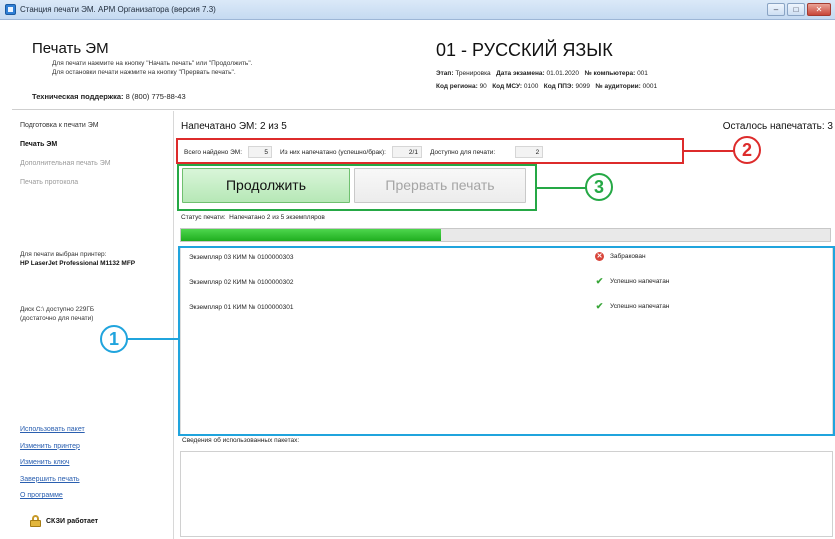 This screenshot has width=835, height=539. What do you see at coordinates (333, 152) in the screenshot?
I see `printed-label: Из них напечатано (успешно/брак):` at bounding box center [333, 152].